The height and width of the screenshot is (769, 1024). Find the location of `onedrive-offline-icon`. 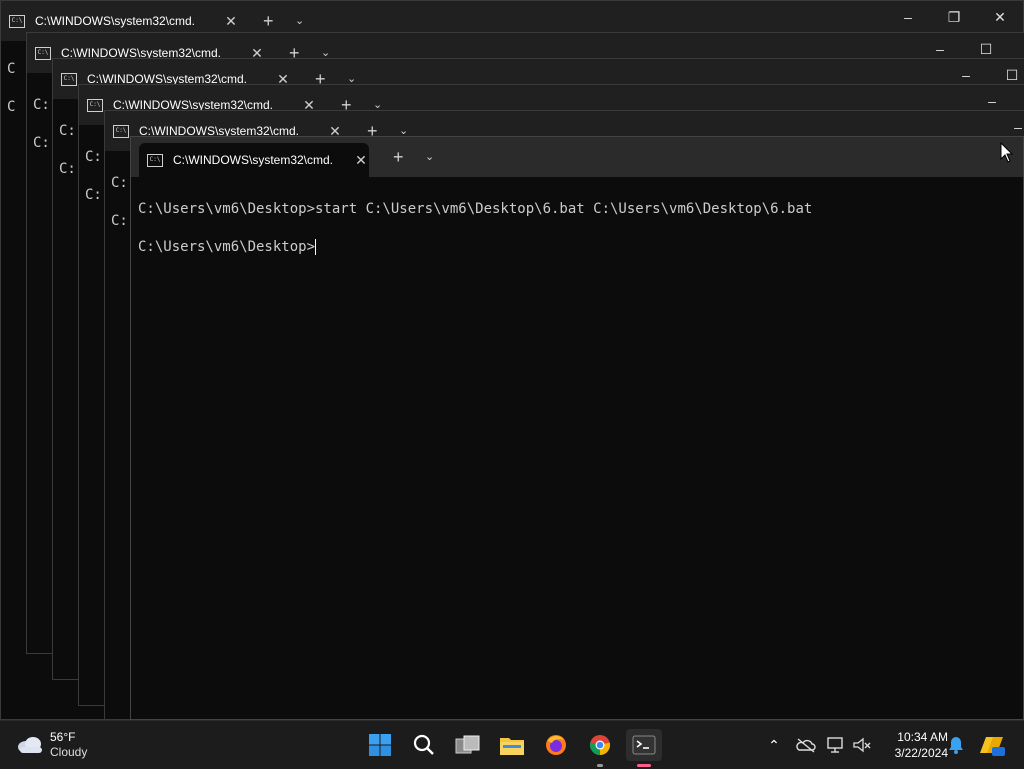

onedrive-offline-icon is located at coordinates (806, 745).